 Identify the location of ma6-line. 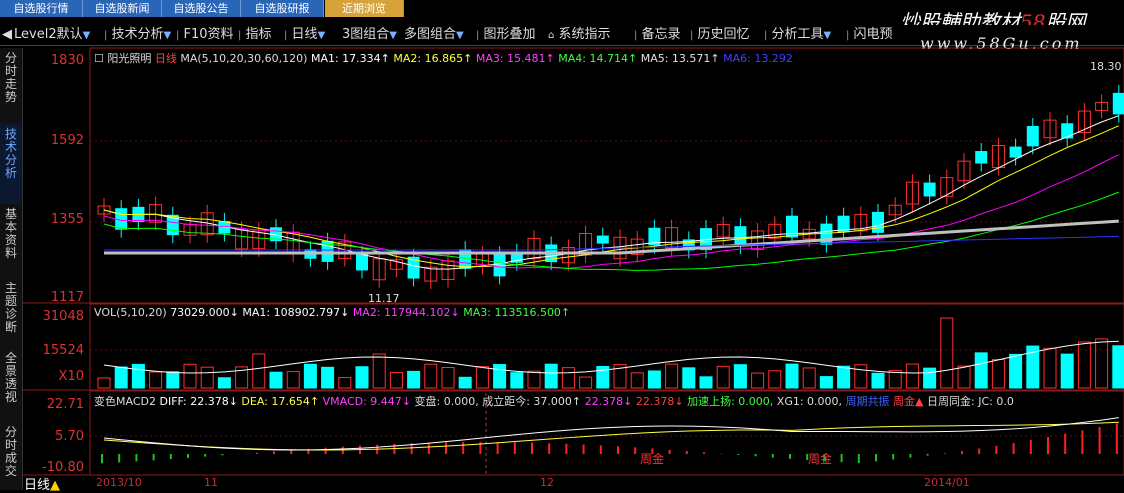
(611, 243).